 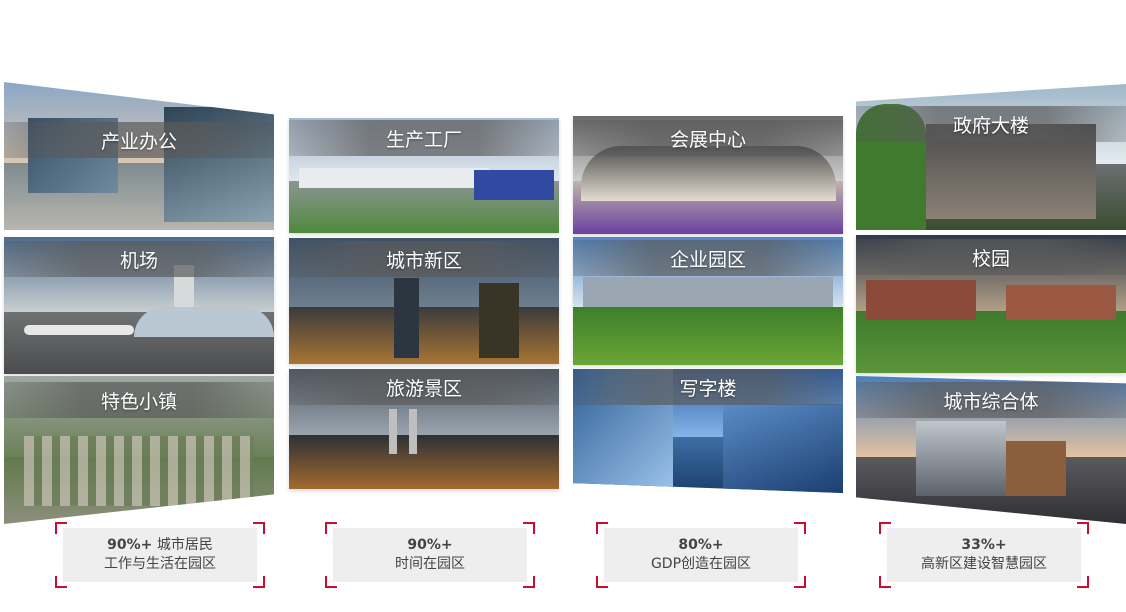 I want to click on tile-label: 会展中心, so click(x=708, y=138).